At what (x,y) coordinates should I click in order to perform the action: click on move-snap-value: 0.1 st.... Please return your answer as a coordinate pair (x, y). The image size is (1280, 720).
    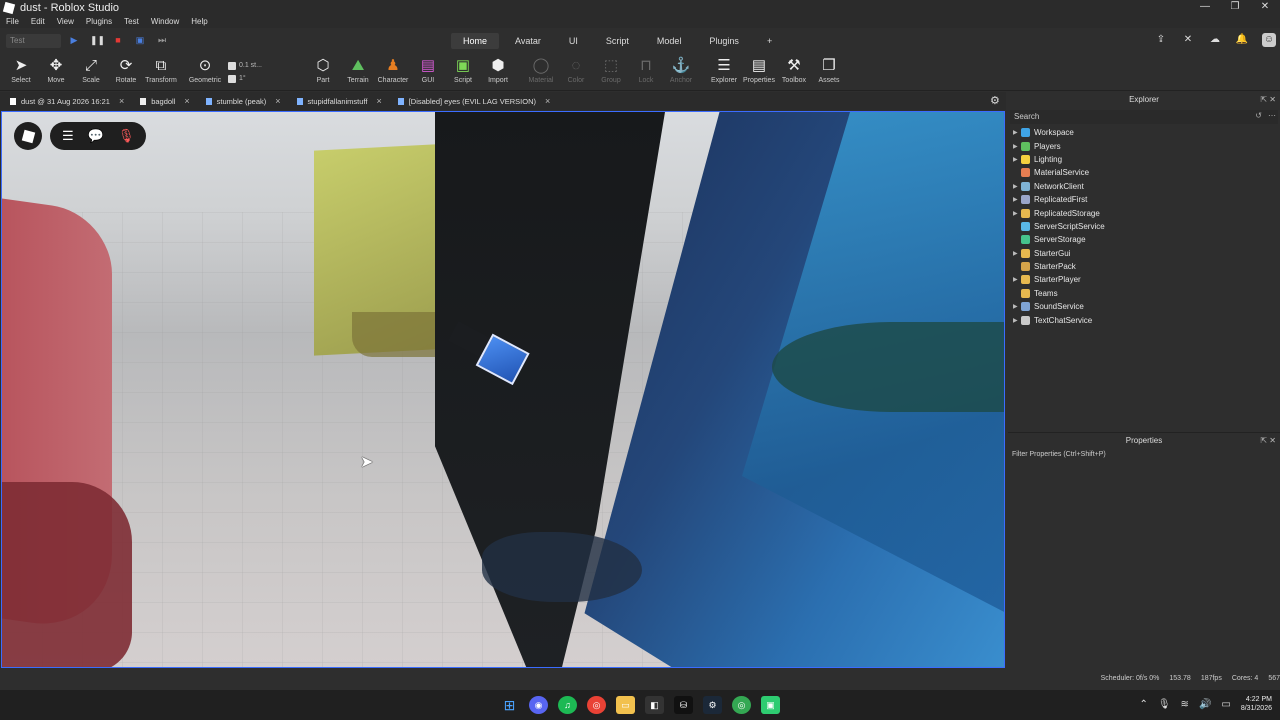
    Looking at the image, I should click on (250, 65).